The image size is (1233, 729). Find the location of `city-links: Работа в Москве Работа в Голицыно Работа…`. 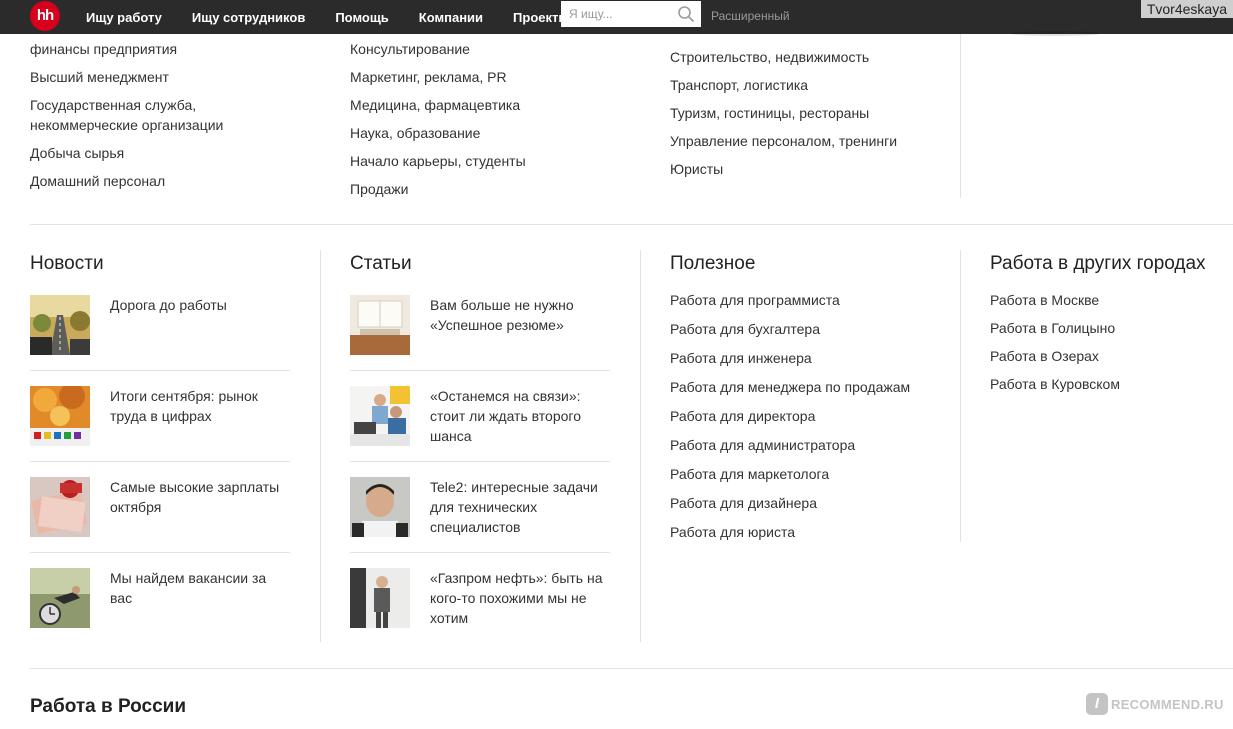

city-links: Работа в Москве Работа в Голицыно Работа… is located at coordinates (1055, 346).